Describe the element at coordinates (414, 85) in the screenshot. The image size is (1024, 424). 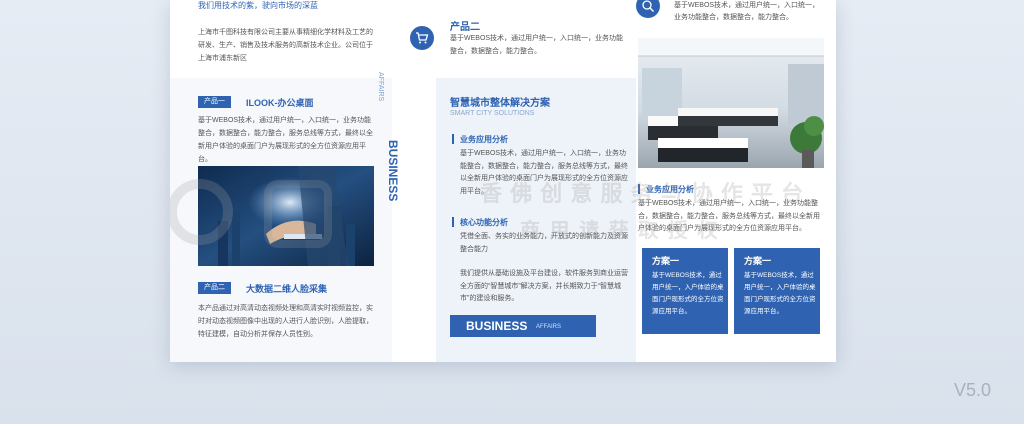
I see `spine-inner` at that location.